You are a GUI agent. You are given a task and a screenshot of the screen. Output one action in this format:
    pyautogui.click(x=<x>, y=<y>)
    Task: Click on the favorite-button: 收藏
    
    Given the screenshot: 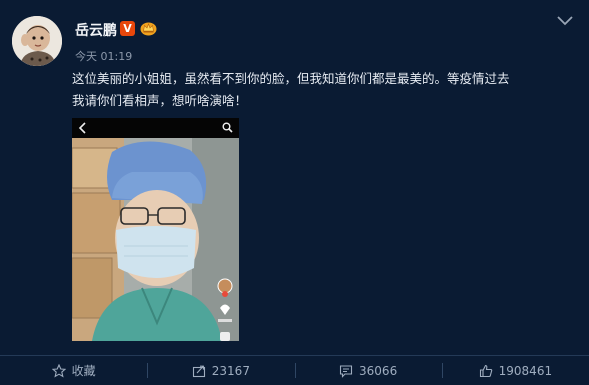 What is the action you would take?
    pyautogui.click(x=73, y=370)
    